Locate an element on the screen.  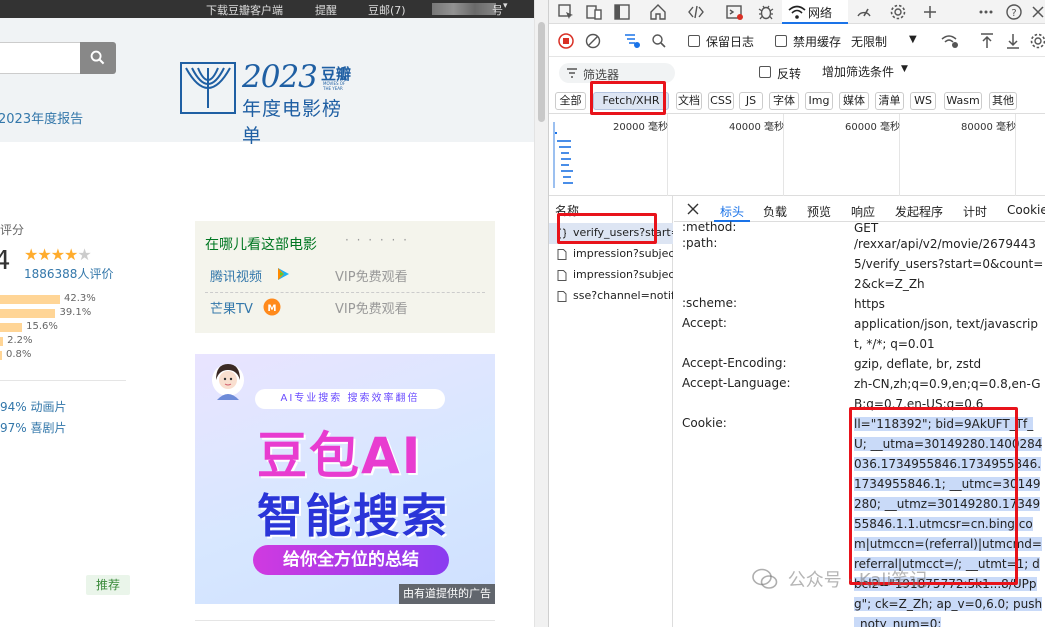
close-detail-icon is located at coordinates (693, 209).